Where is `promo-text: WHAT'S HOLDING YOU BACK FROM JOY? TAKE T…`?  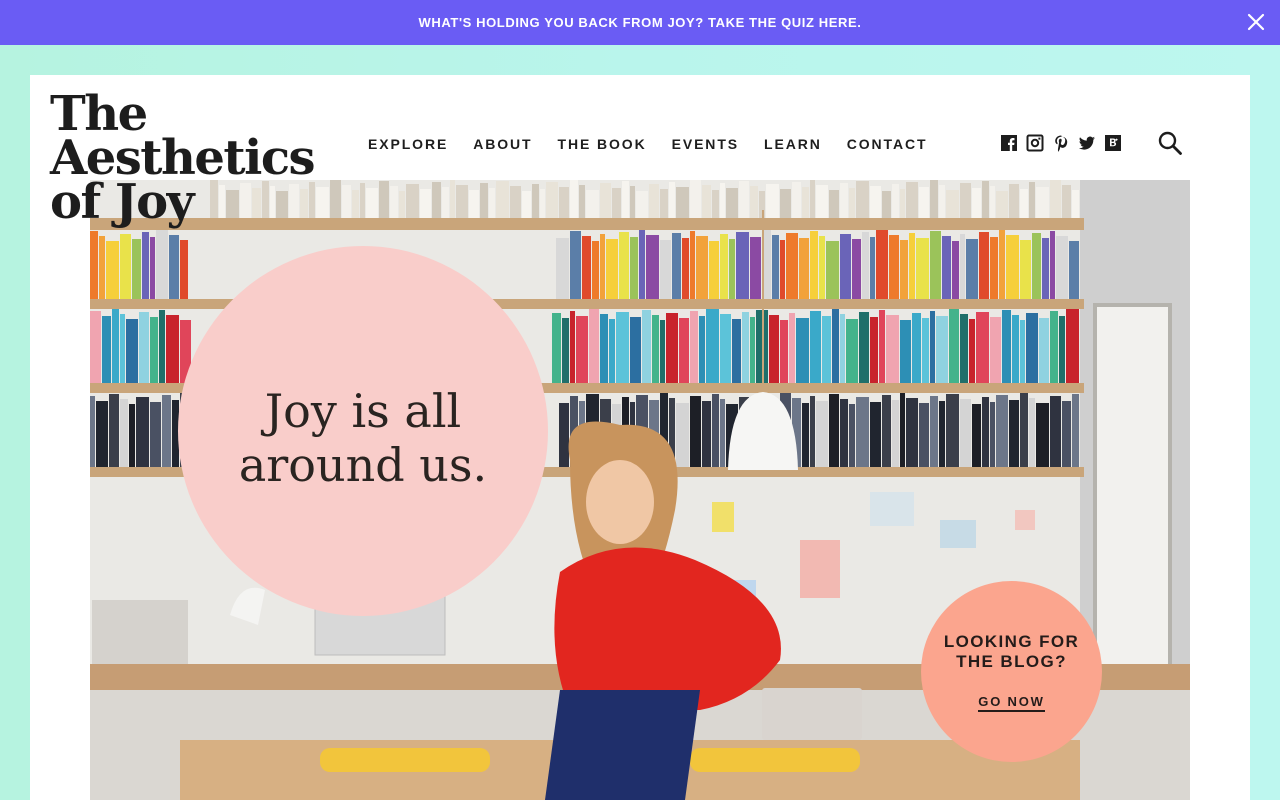 promo-text: WHAT'S HOLDING YOU BACK FROM JOY? TAKE T… is located at coordinates (640, 22).